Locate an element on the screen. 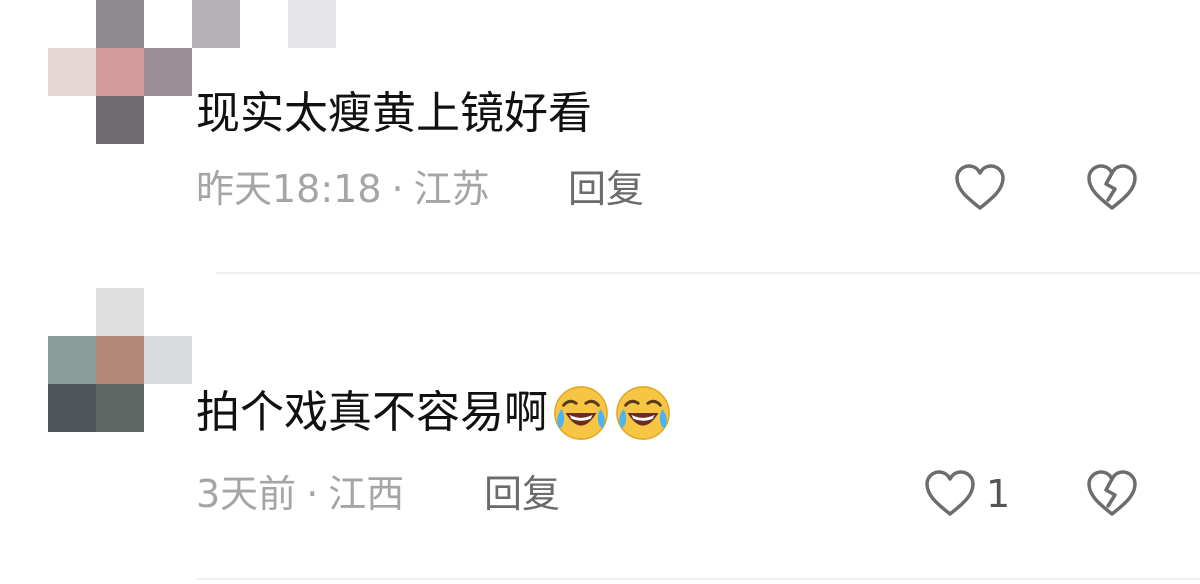 This screenshot has width=1200, height=584. comment-time: 3天前 is located at coordinates (246, 494).